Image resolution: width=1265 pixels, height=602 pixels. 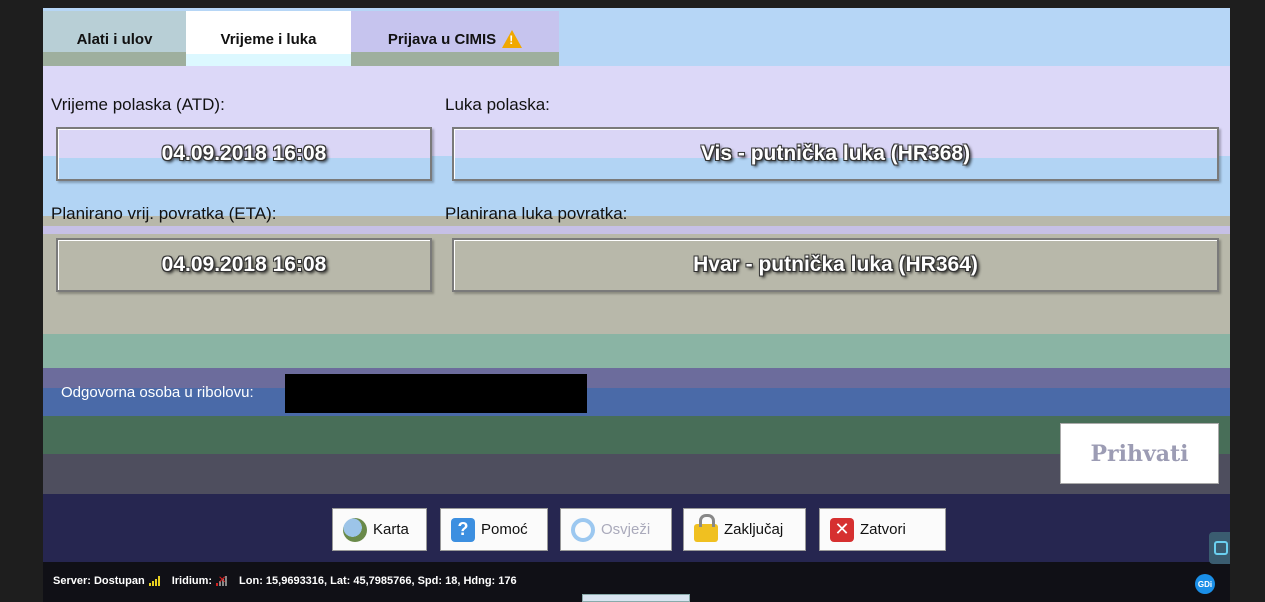 I want to click on iridium-status: Iridium:, so click(x=192, y=581).